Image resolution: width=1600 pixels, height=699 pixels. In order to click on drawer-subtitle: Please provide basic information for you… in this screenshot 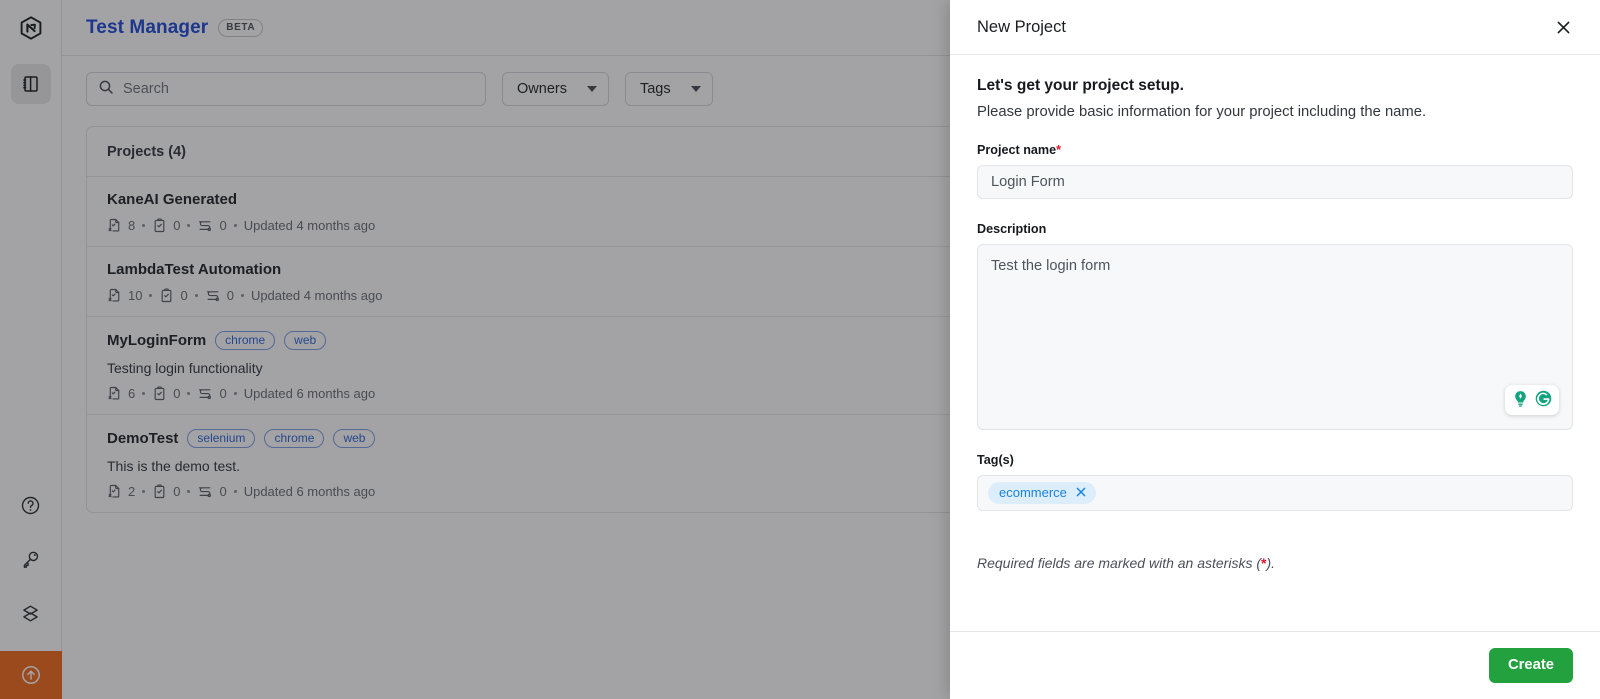, I will do `click(1202, 112)`.